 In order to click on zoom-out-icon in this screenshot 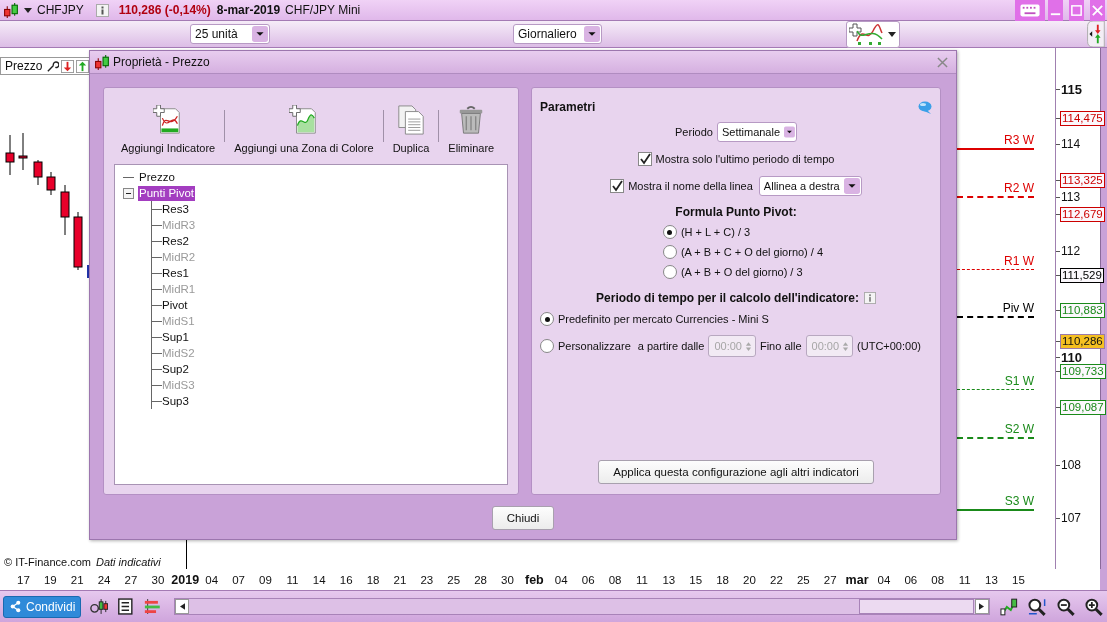, I will do `click(1065, 606)`.